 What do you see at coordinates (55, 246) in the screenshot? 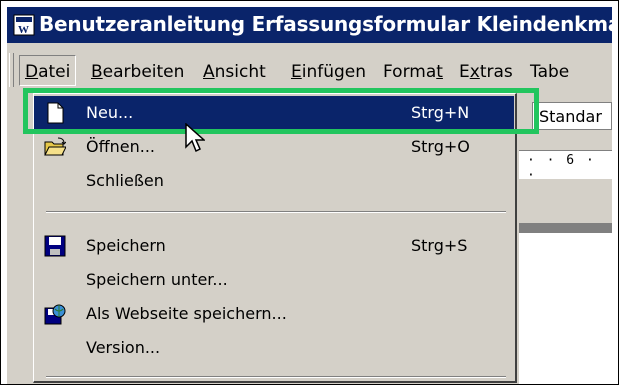
I see `save-disk-icon` at bounding box center [55, 246].